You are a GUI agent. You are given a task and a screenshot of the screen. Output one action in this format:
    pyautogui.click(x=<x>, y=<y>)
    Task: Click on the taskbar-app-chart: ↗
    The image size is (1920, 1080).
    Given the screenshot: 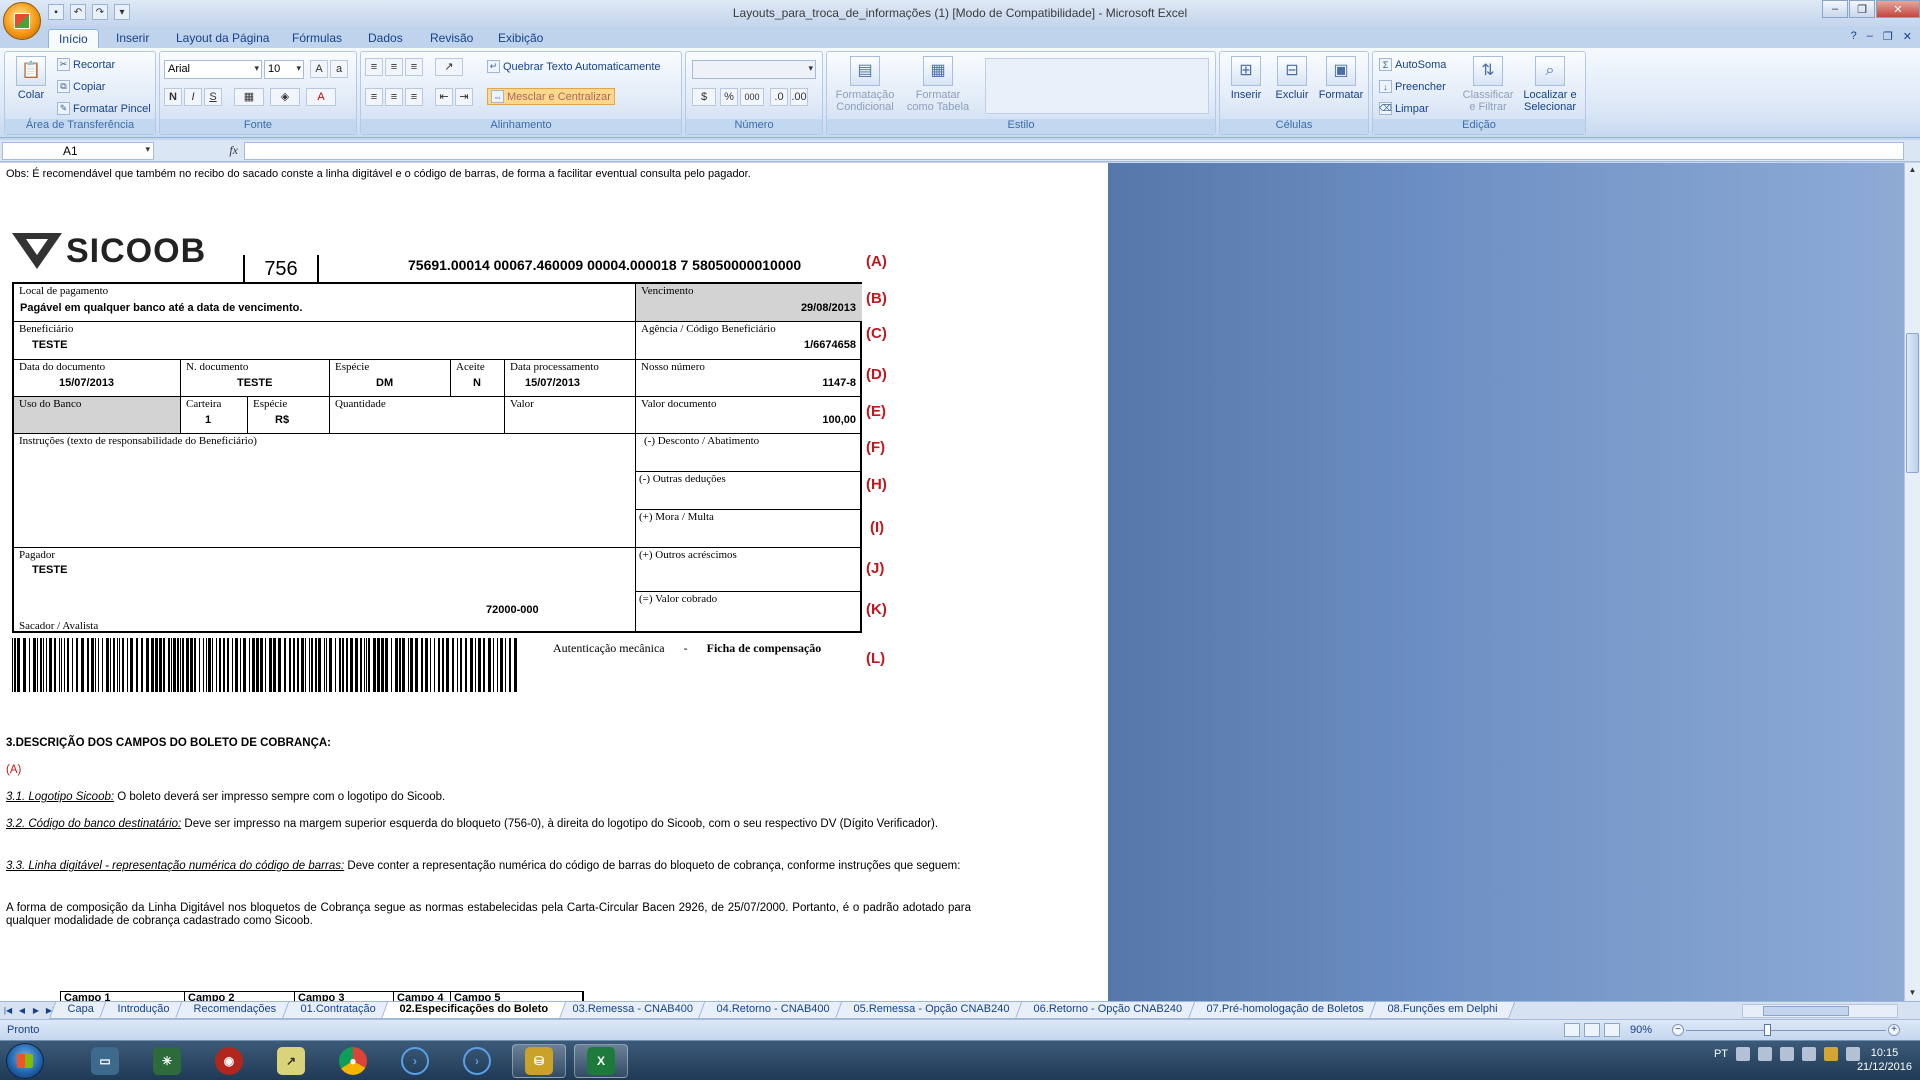 What is the action you would take?
    pyautogui.click(x=291, y=1061)
    